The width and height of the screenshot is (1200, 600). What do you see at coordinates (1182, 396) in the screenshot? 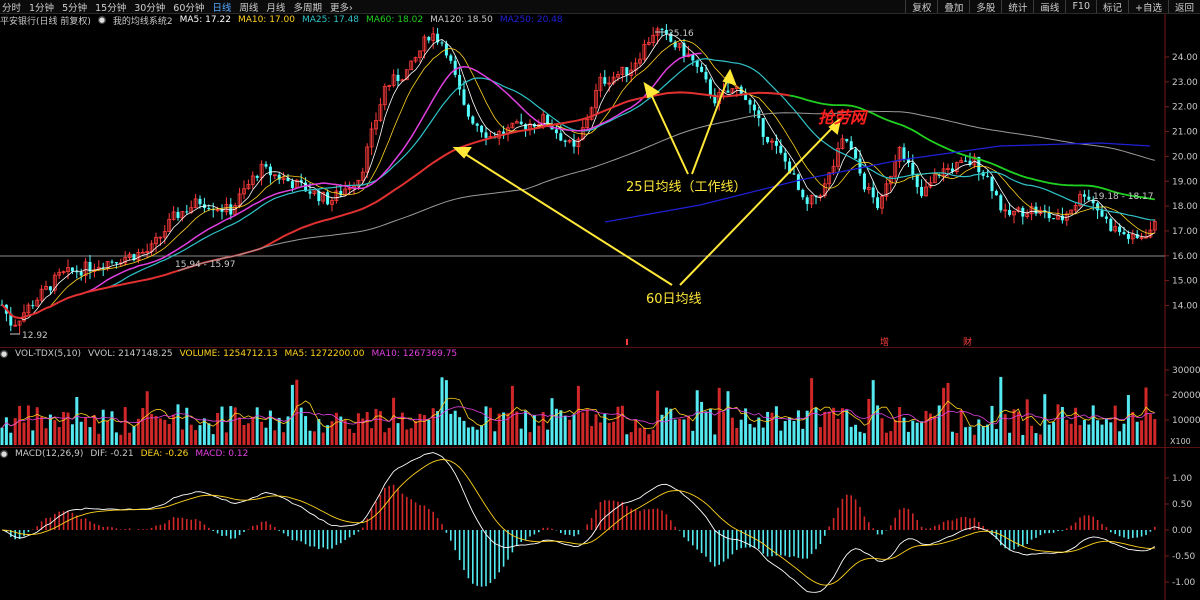
I see `volume-axis: 30000 20000 10000` at bounding box center [1182, 396].